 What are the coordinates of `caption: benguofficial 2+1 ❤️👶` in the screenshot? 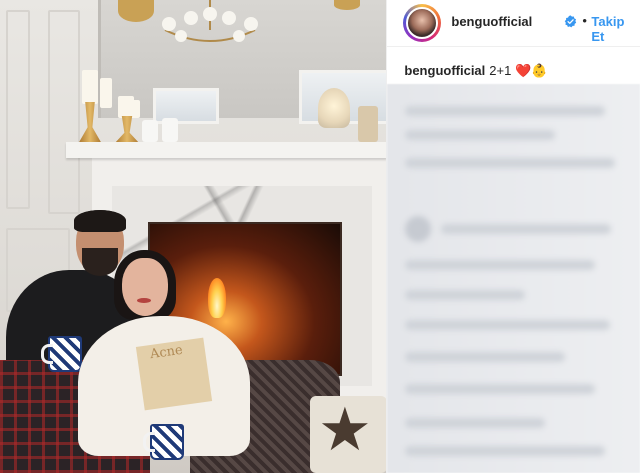 It's located at (475, 71).